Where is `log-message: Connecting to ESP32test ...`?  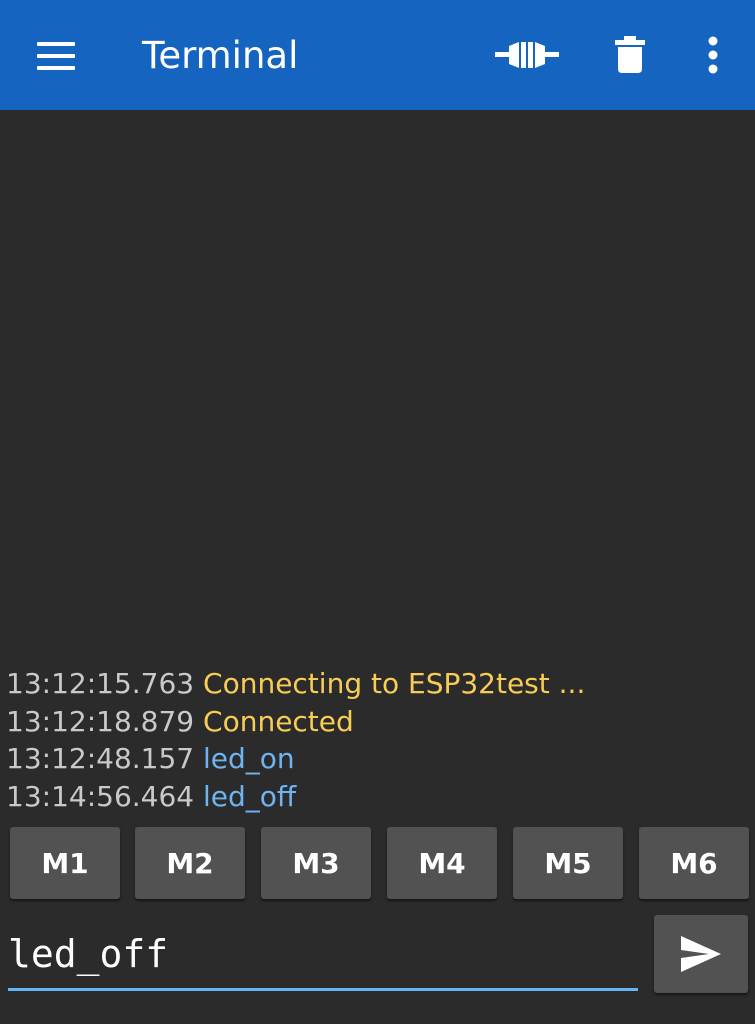
log-message: Connecting to ESP32test ... is located at coordinates (394, 683).